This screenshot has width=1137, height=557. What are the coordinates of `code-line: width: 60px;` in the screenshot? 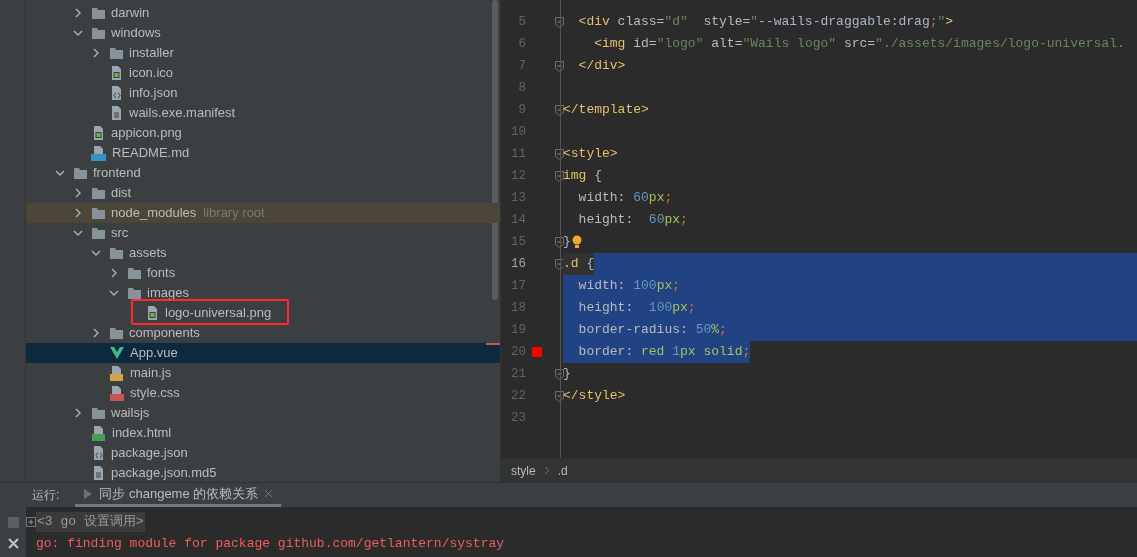 It's located at (625, 198).